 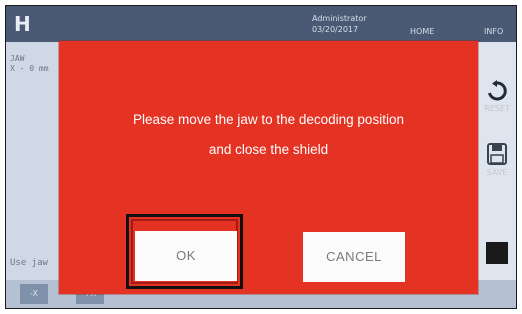 I want to click on save-label: SAVE, so click(x=497, y=172).